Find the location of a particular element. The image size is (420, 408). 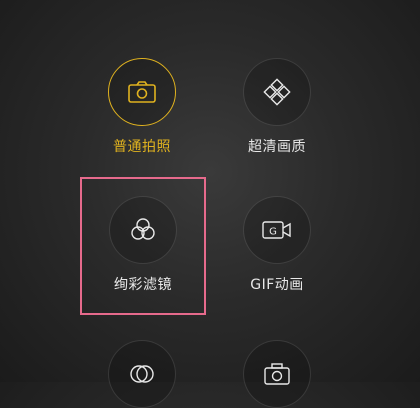

color-filter-icon is located at coordinates (143, 229).